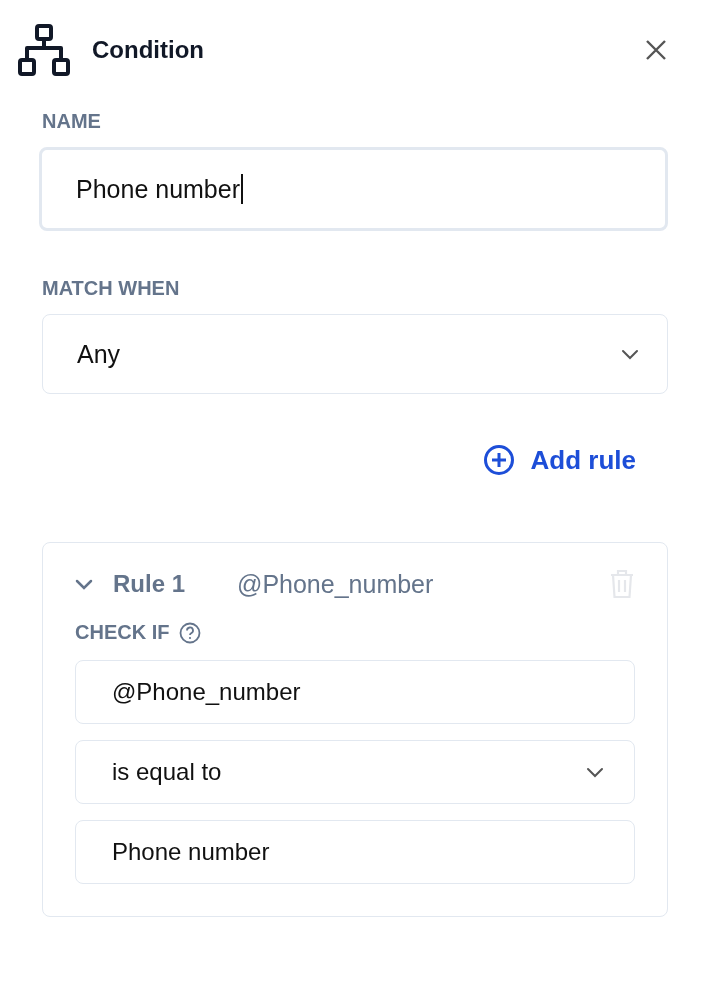  Describe the element at coordinates (656, 50) in the screenshot. I see `close-button` at that location.